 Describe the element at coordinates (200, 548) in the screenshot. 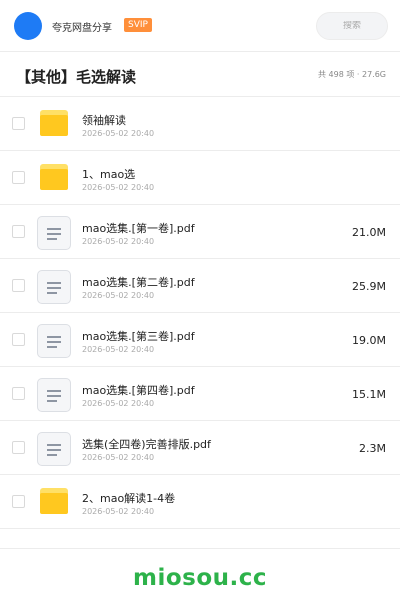

I see `bottom-divider` at that location.